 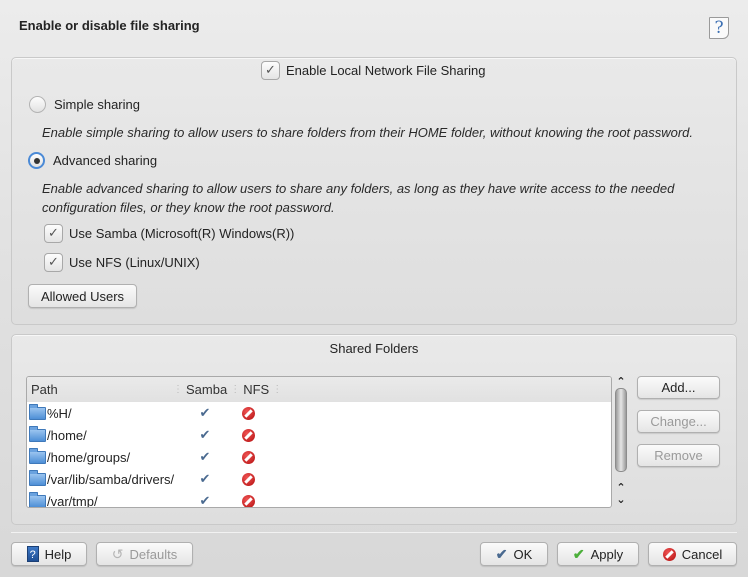 I want to click on simple-sharing-label: Simple sharing, so click(x=97, y=104).